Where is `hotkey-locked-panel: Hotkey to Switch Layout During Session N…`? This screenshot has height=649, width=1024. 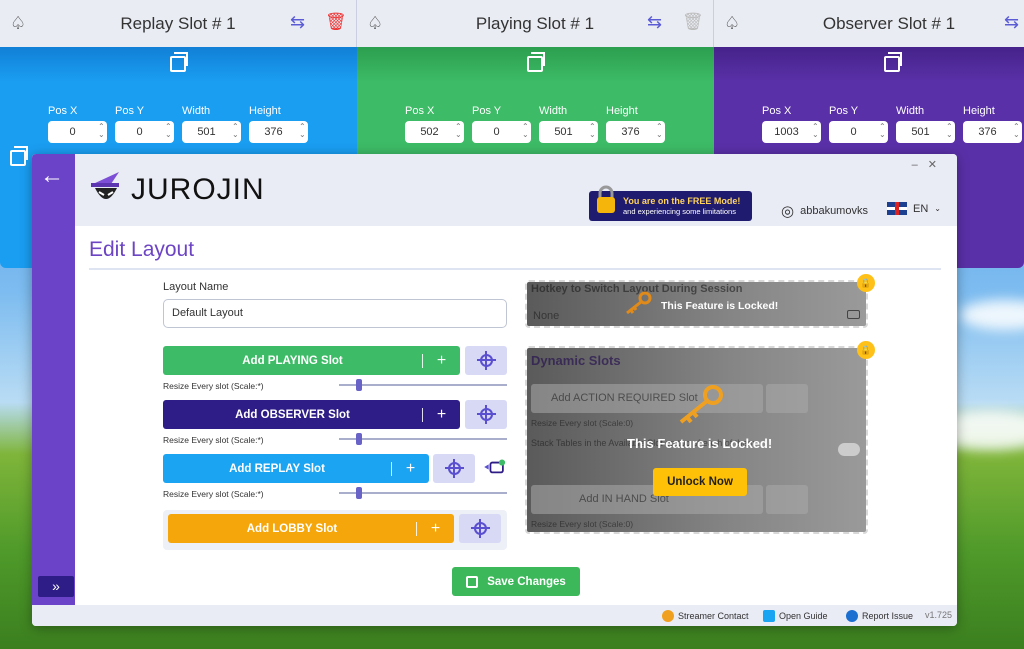
hotkey-locked-panel: Hotkey to Switch Layout During Session N… is located at coordinates (696, 304).